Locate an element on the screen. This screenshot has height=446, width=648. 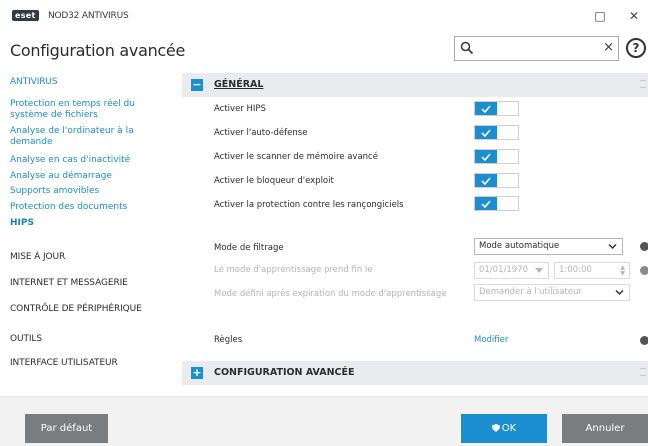
page-title: Configuration avancée is located at coordinates (97, 50).